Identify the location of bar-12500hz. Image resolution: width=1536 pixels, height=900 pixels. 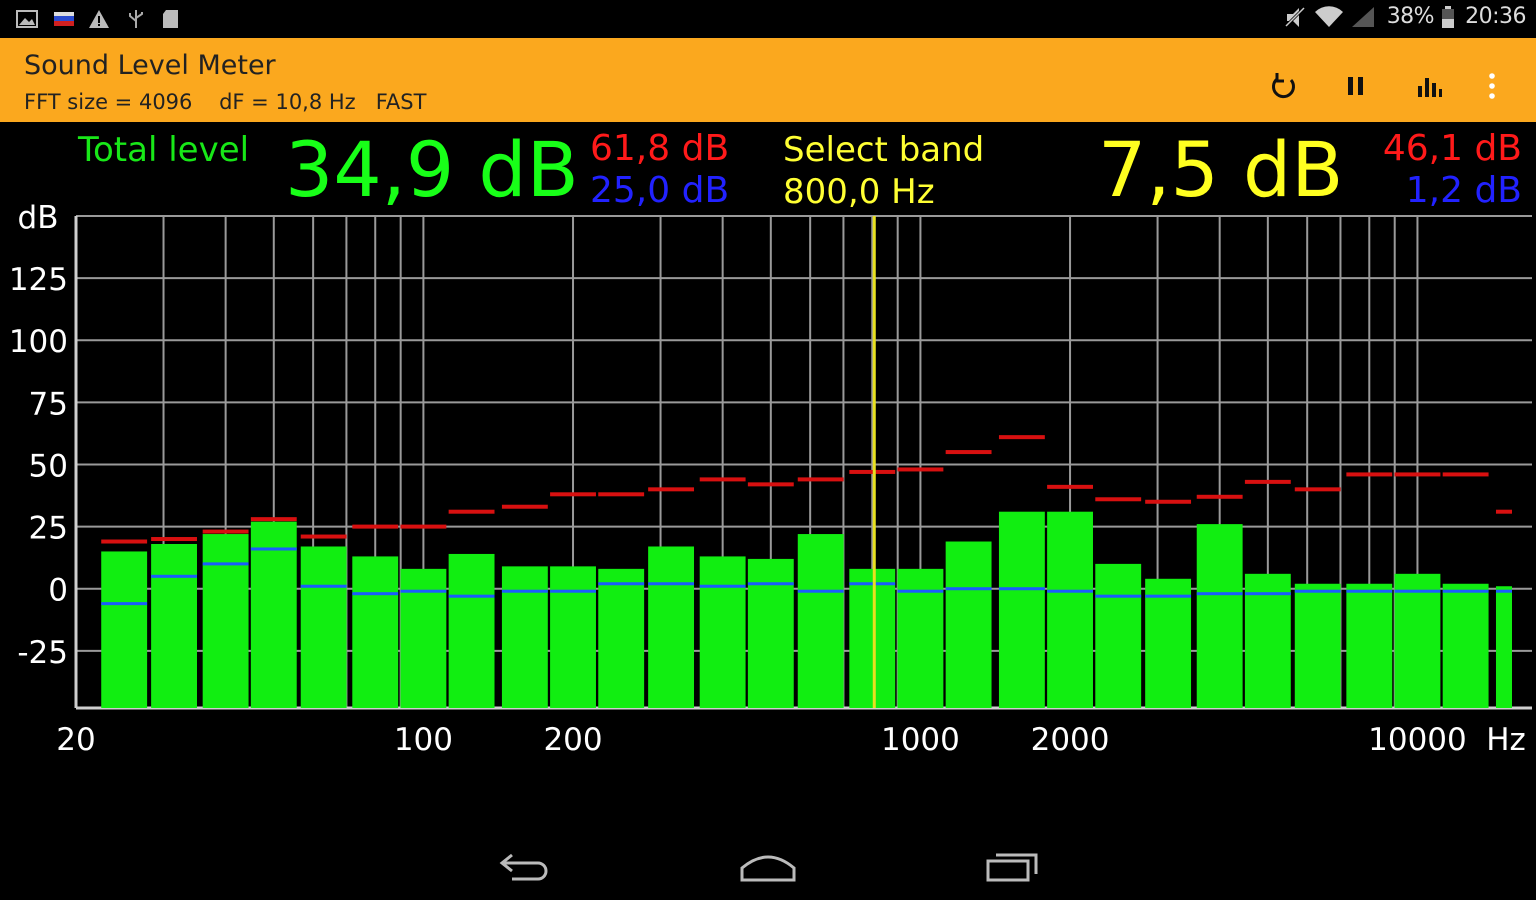
(1465, 645).